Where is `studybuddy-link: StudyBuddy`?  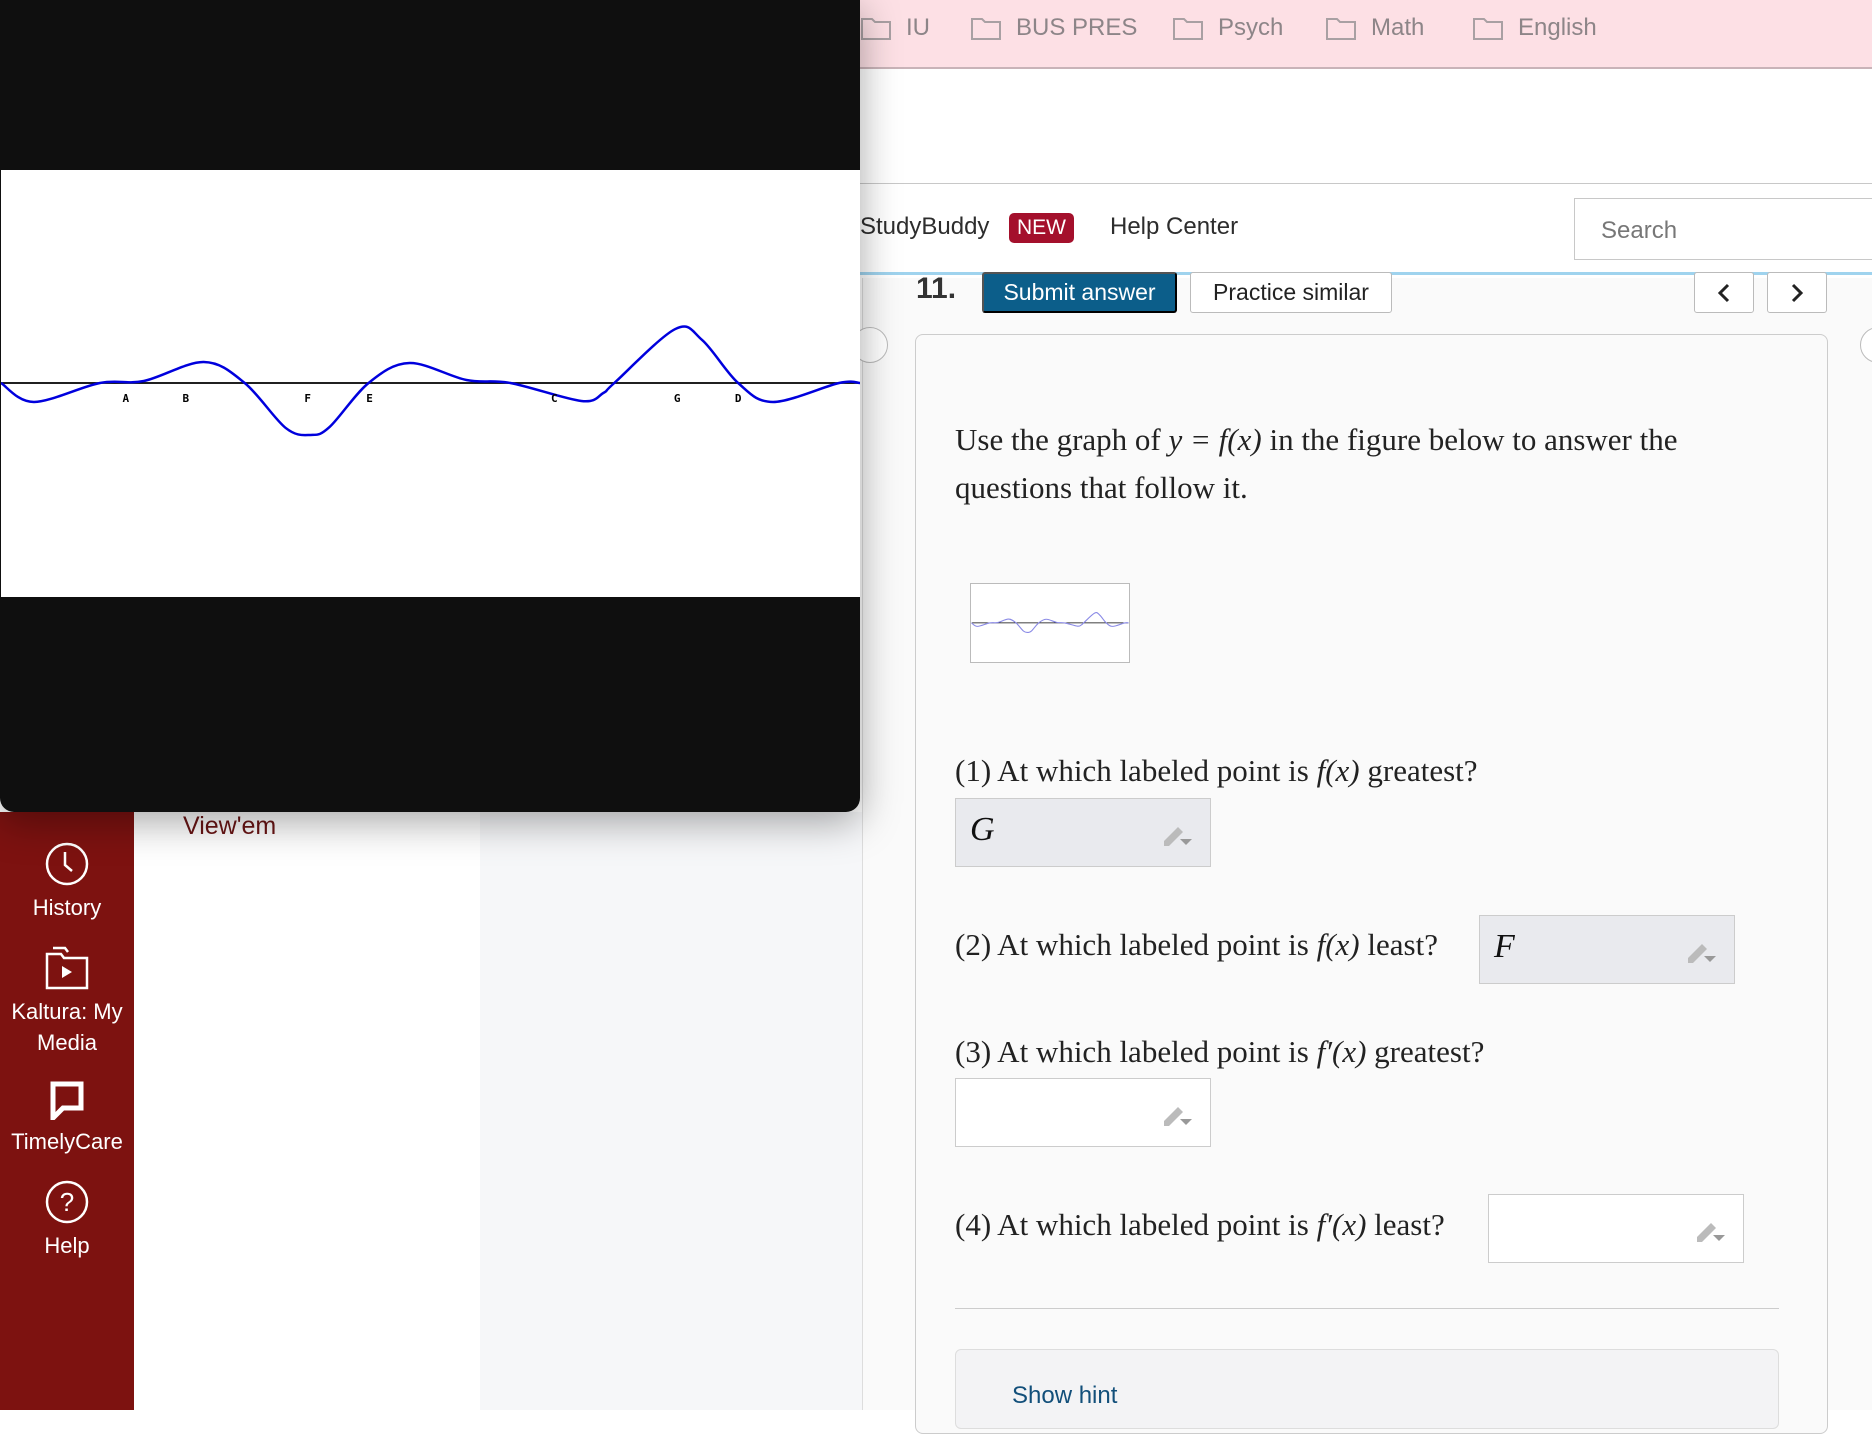
studybuddy-link: StudyBuddy is located at coordinates (924, 227).